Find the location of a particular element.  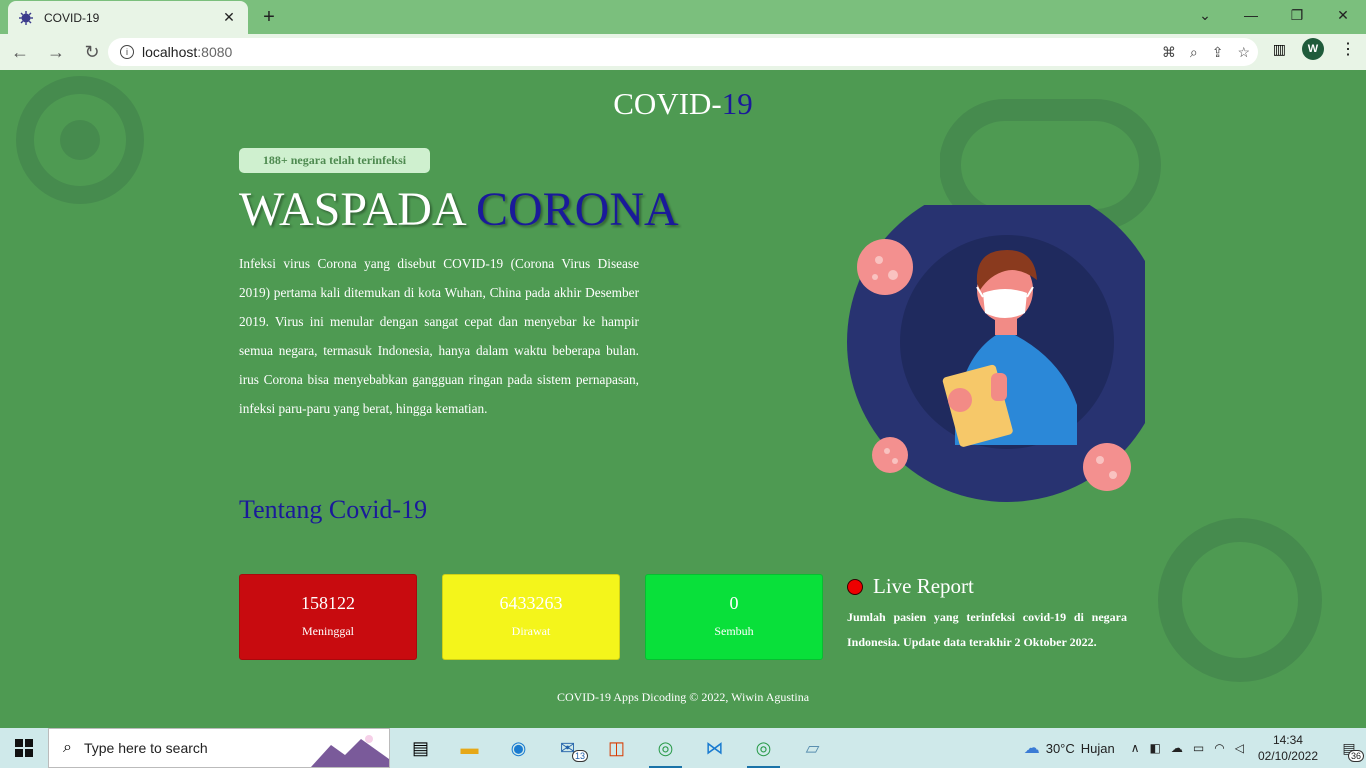

restore-button: ❐ is located at coordinates (1297, 15).